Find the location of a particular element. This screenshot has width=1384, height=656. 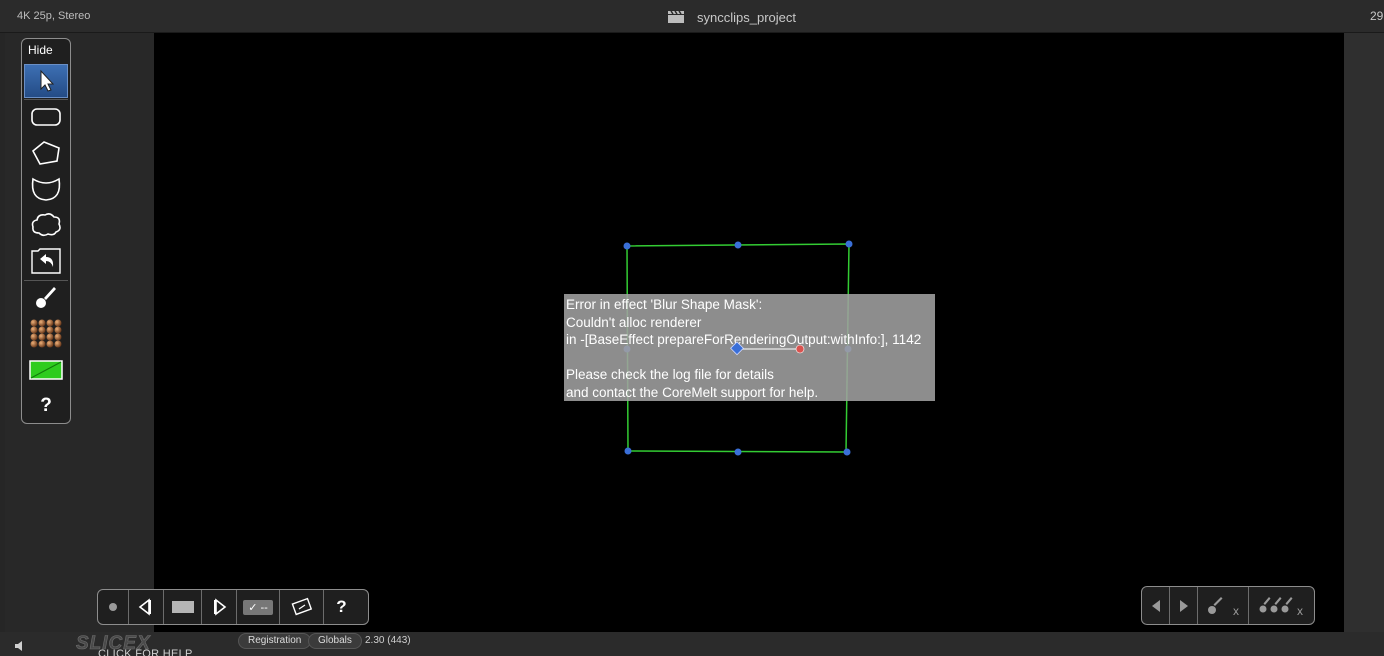

step-forward-icon is located at coordinates (220, 607).